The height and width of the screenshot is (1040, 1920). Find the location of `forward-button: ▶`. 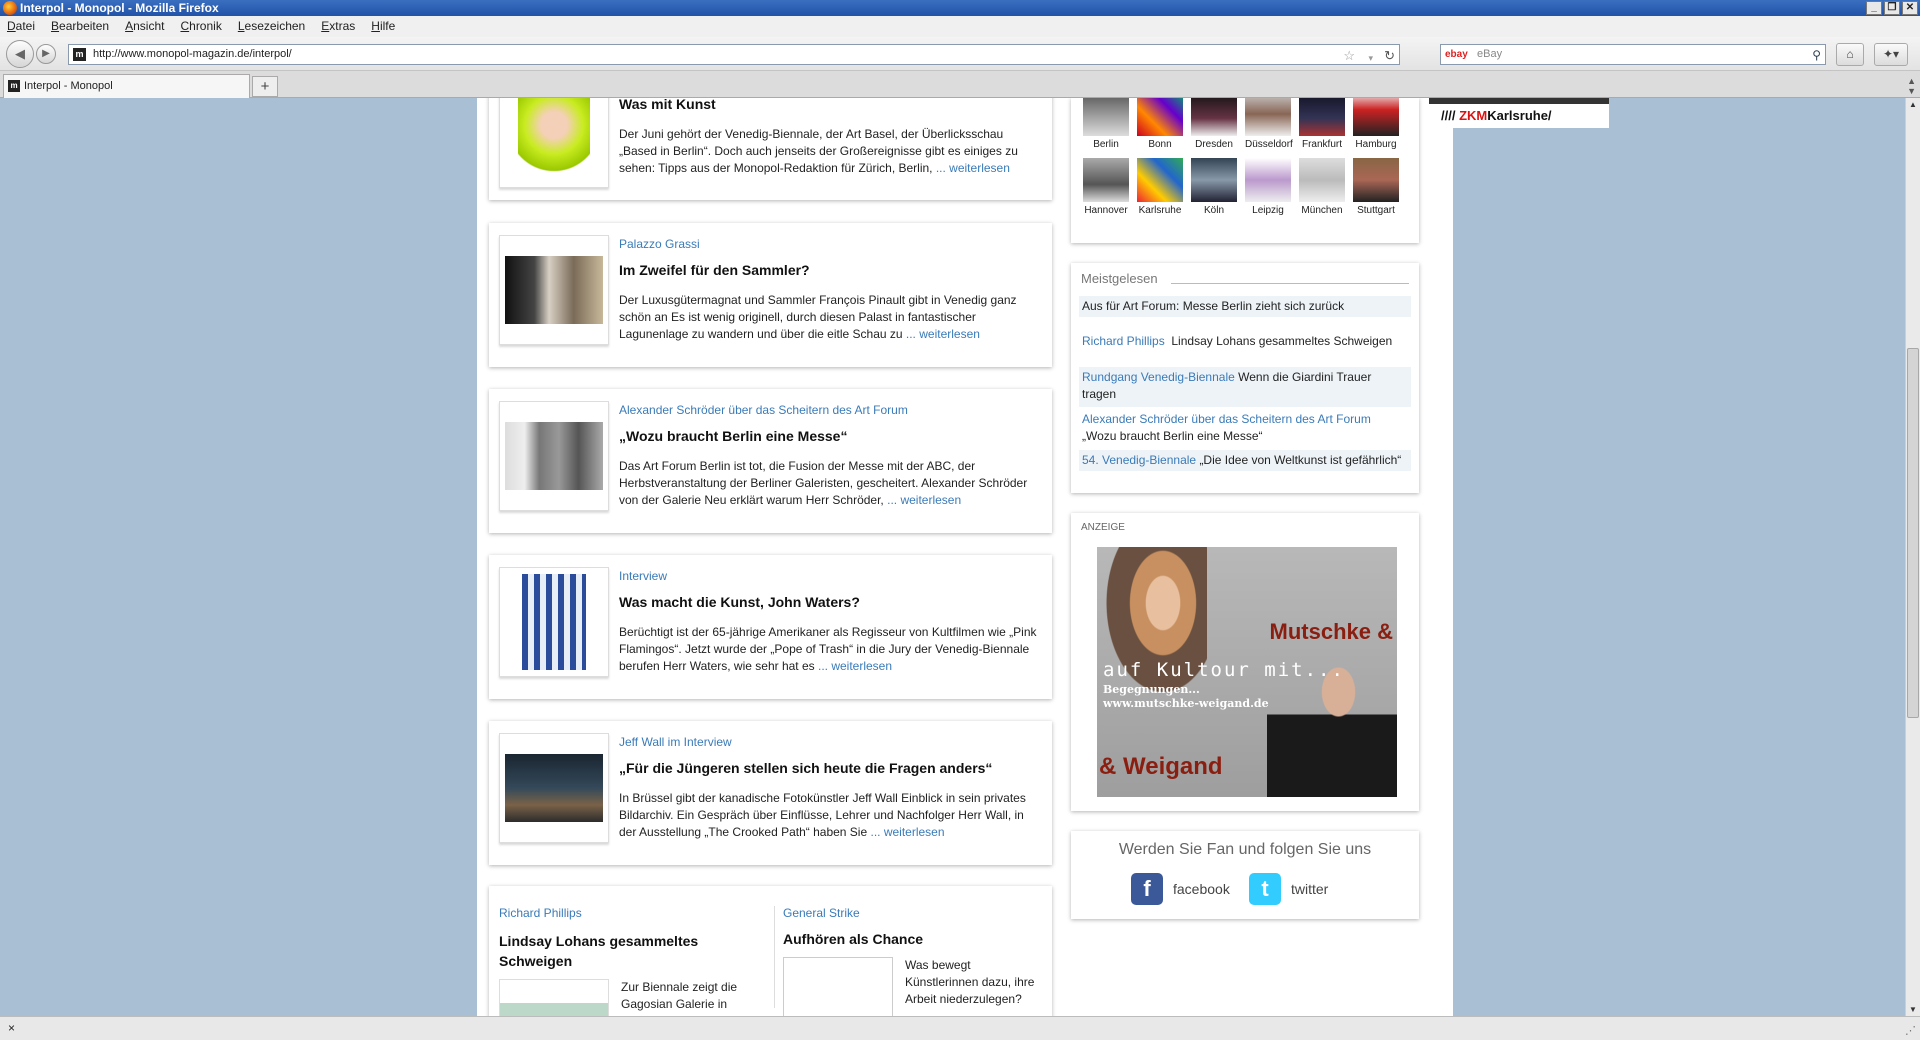

forward-button: ▶ is located at coordinates (46, 54).